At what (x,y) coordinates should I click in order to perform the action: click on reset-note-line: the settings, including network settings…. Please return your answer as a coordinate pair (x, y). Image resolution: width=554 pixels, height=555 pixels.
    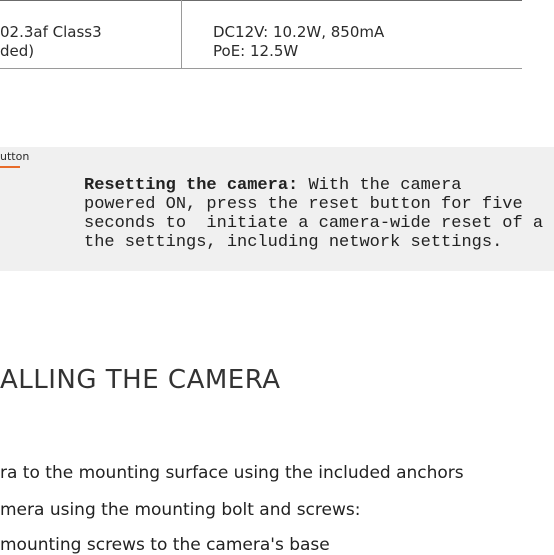
    Looking at the image, I should click on (293, 242).